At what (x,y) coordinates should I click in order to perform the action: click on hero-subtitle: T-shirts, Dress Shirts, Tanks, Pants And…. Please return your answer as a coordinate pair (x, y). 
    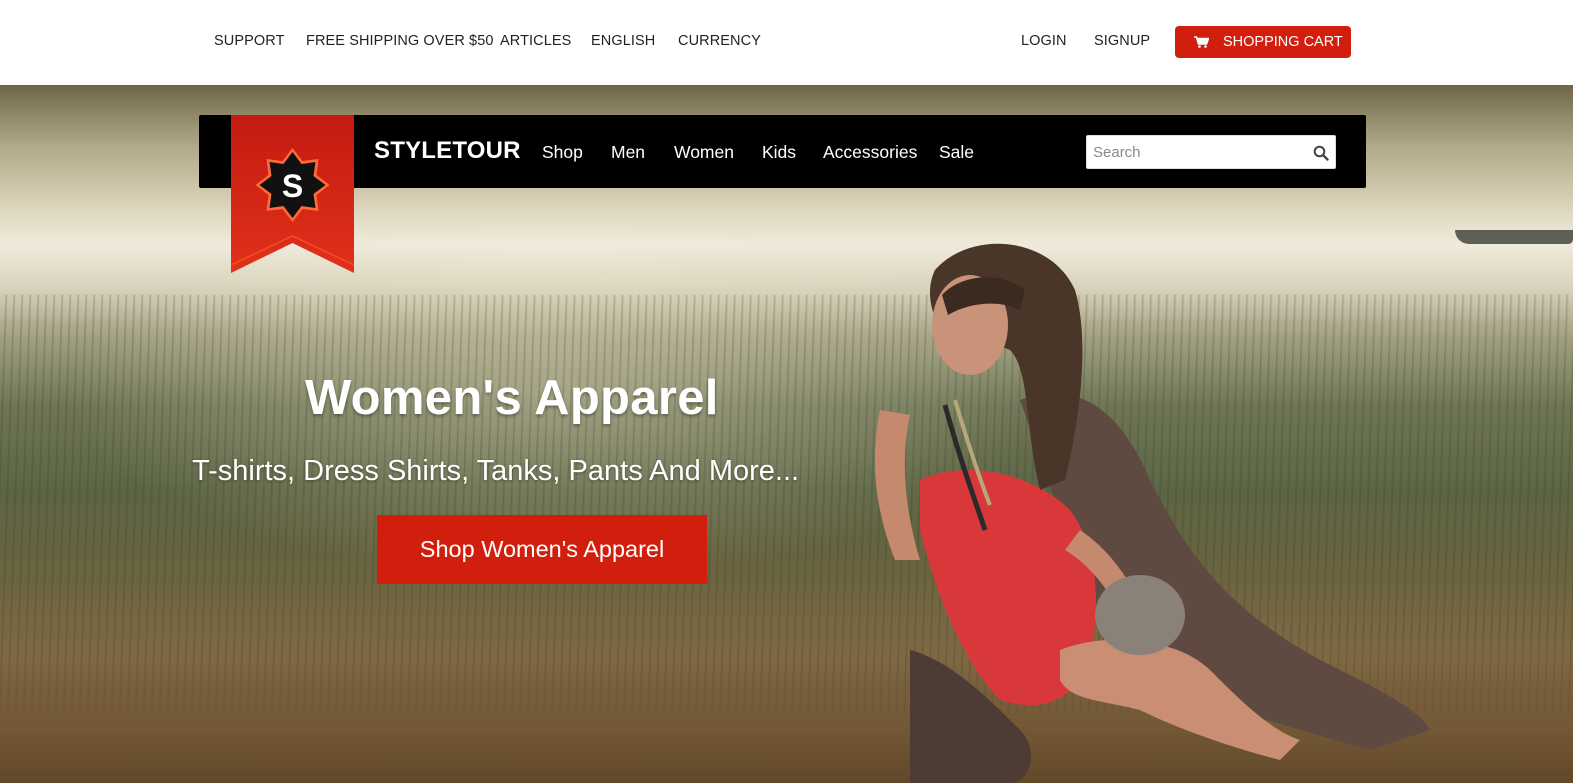
    Looking at the image, I should click on (496, 471).